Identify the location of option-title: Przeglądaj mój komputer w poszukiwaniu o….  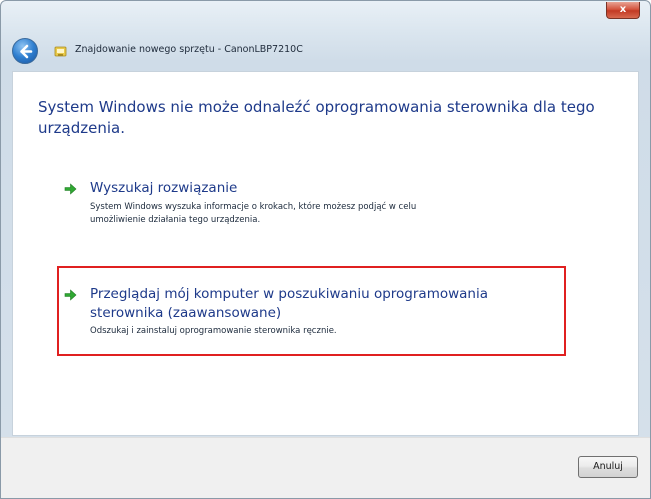
(289, 303).